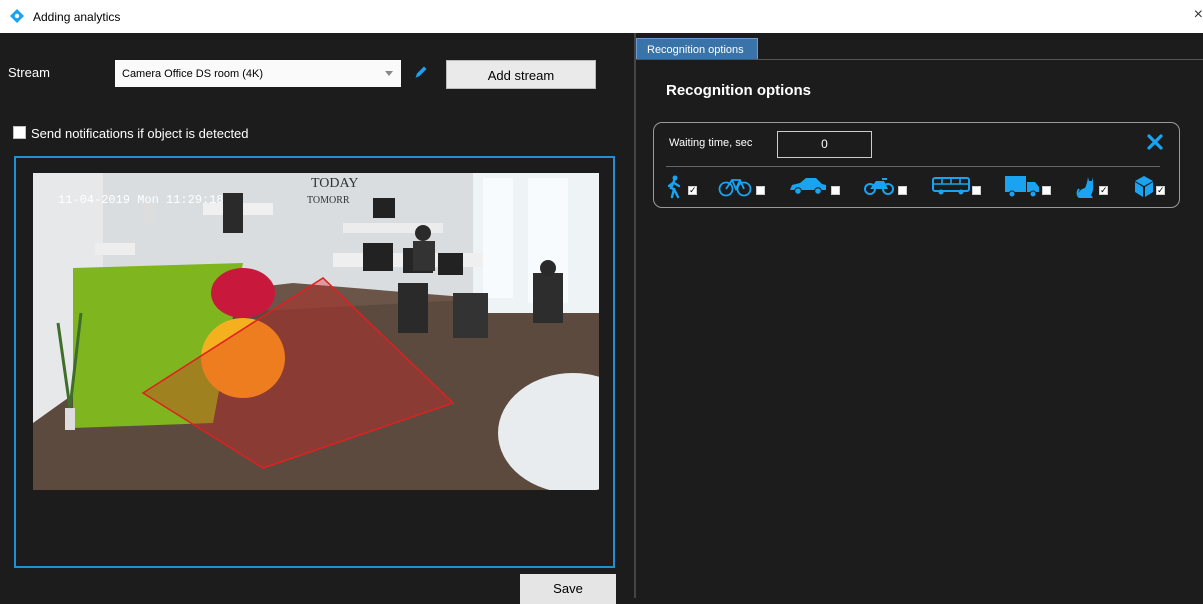 This screenshot has width=1203, height=604. I want to click on recognition-options-box: Waiting time, sec 0 ✓ ✓ ✓, so click(916, 165).